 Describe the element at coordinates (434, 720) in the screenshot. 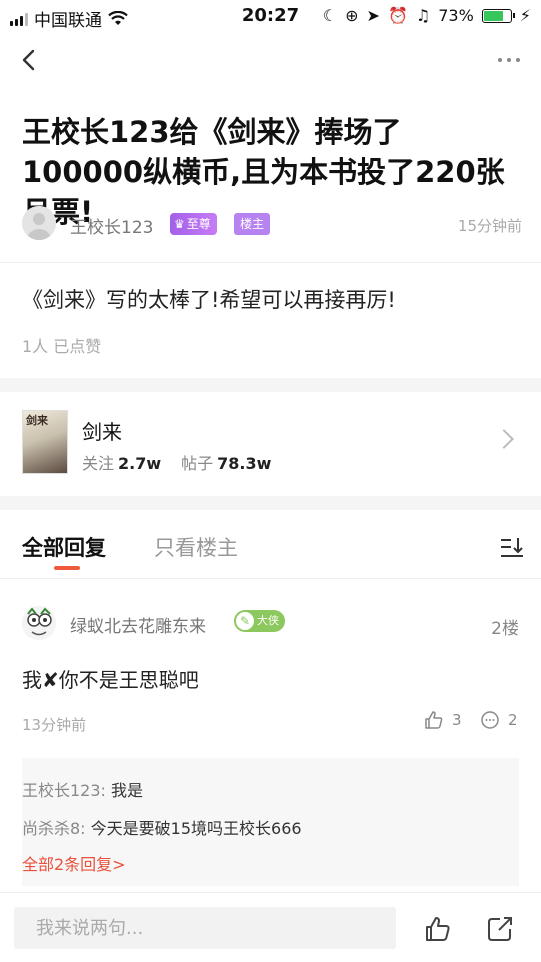

I see `thumbs-up-icon` at that location.